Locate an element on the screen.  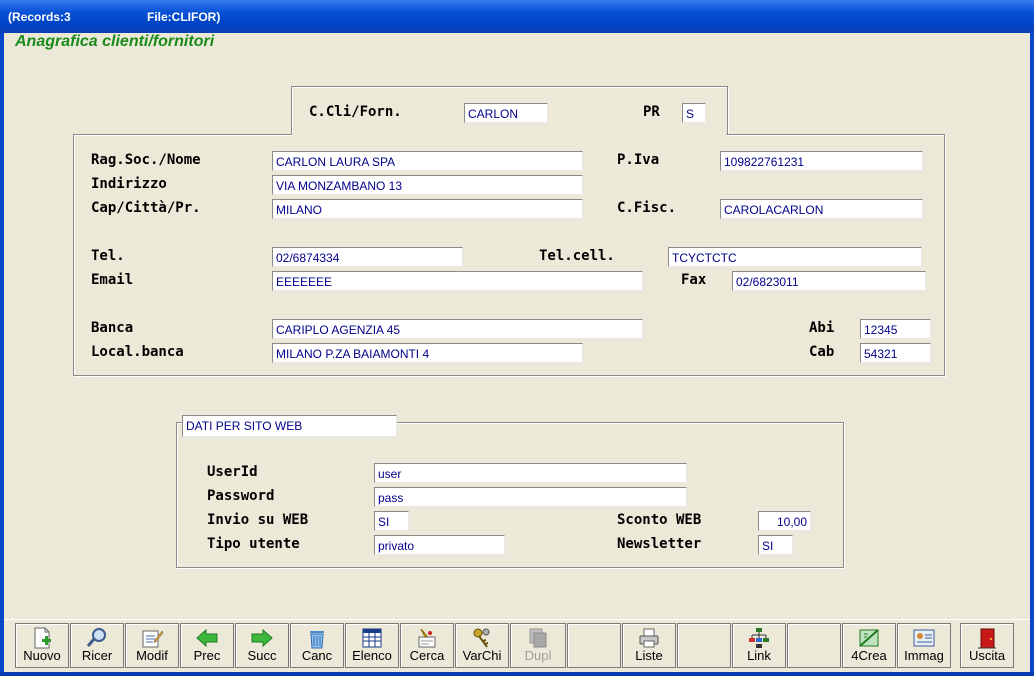
printer-icon is located at coordinates (649, 638).